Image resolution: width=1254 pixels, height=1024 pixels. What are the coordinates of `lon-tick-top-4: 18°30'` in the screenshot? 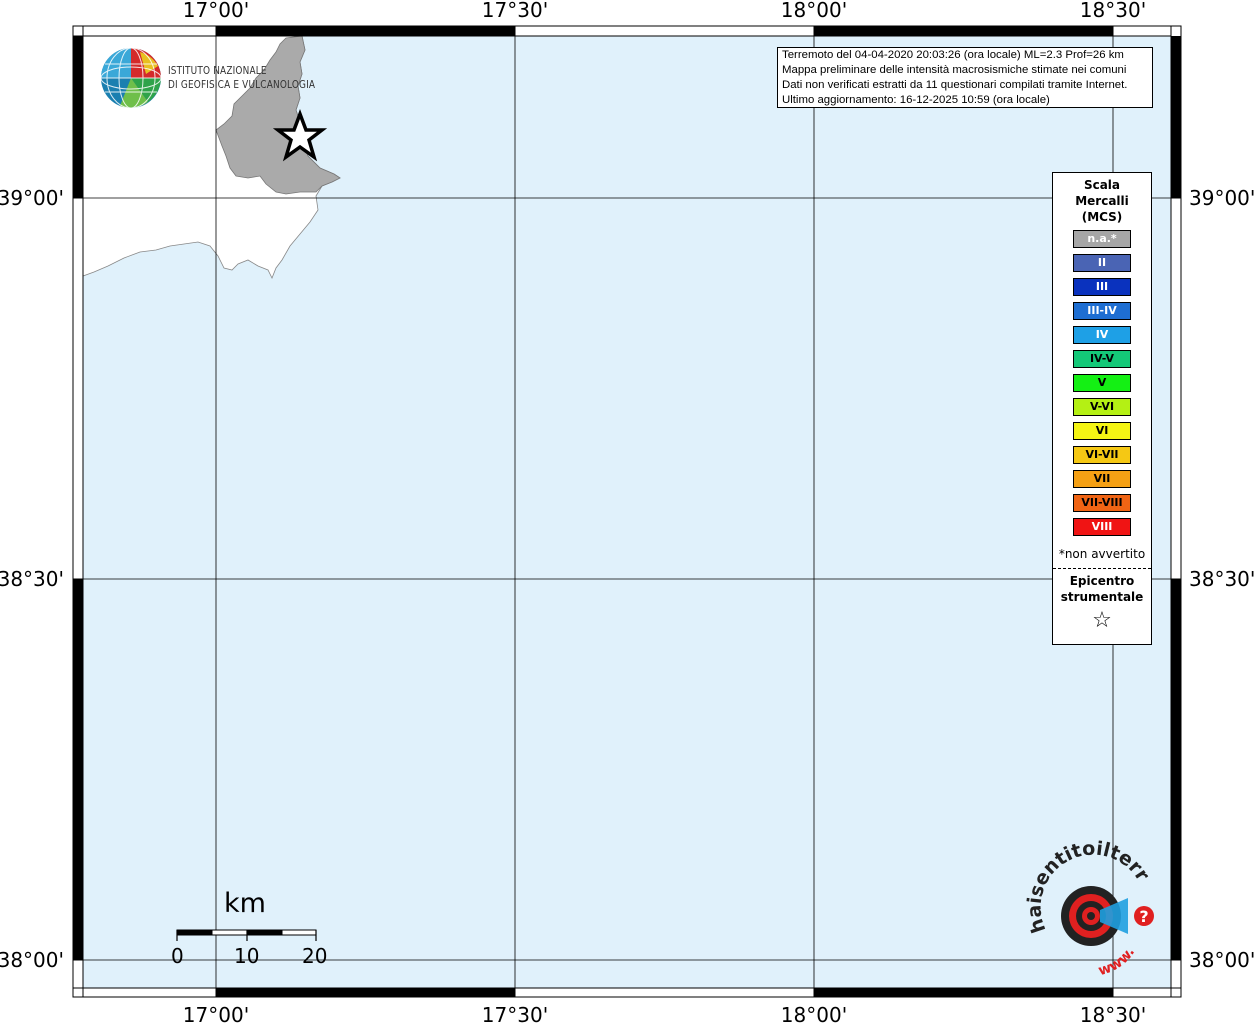 It's located at (1113, 11).